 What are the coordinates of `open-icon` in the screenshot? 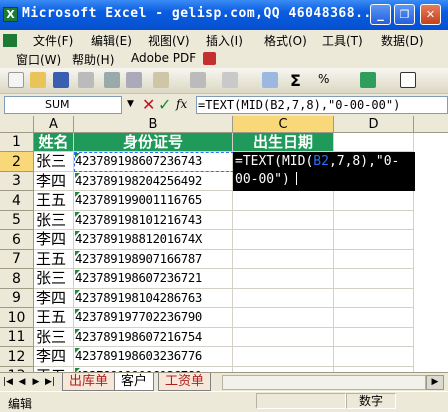 It's located at (38, 80).